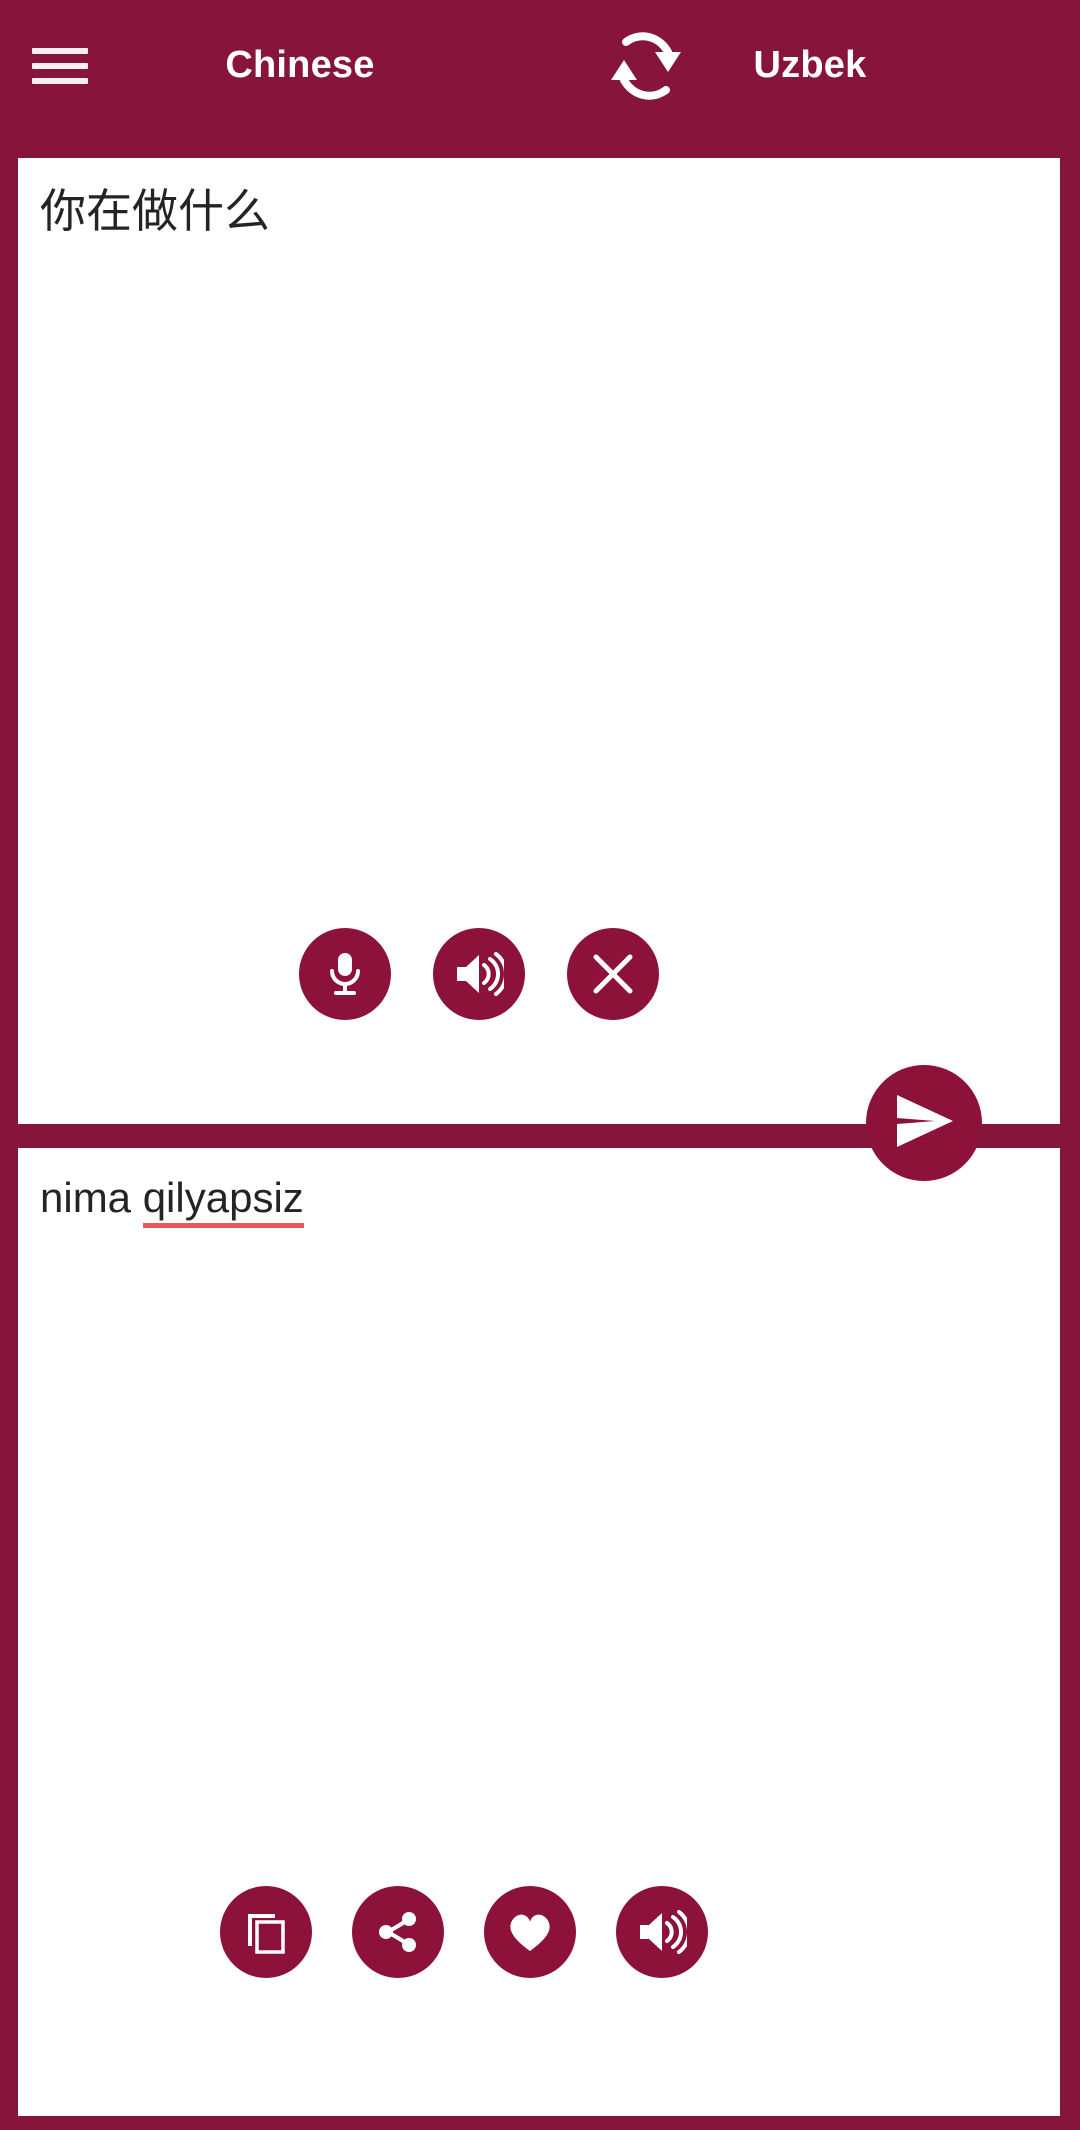  Describe the element at coordinates (540, 66) in the screenshot. I see `app-header-bar: Chinese Uzbek` at that location.